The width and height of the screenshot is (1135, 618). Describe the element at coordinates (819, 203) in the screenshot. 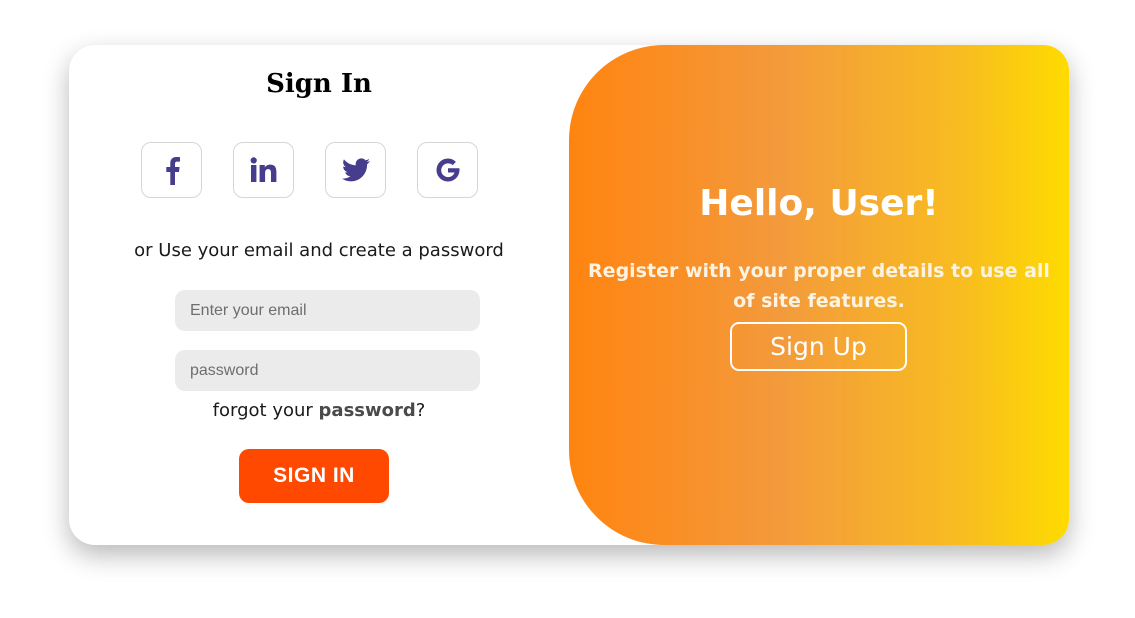

I see `overlay-title: Hello, User!` at that location.